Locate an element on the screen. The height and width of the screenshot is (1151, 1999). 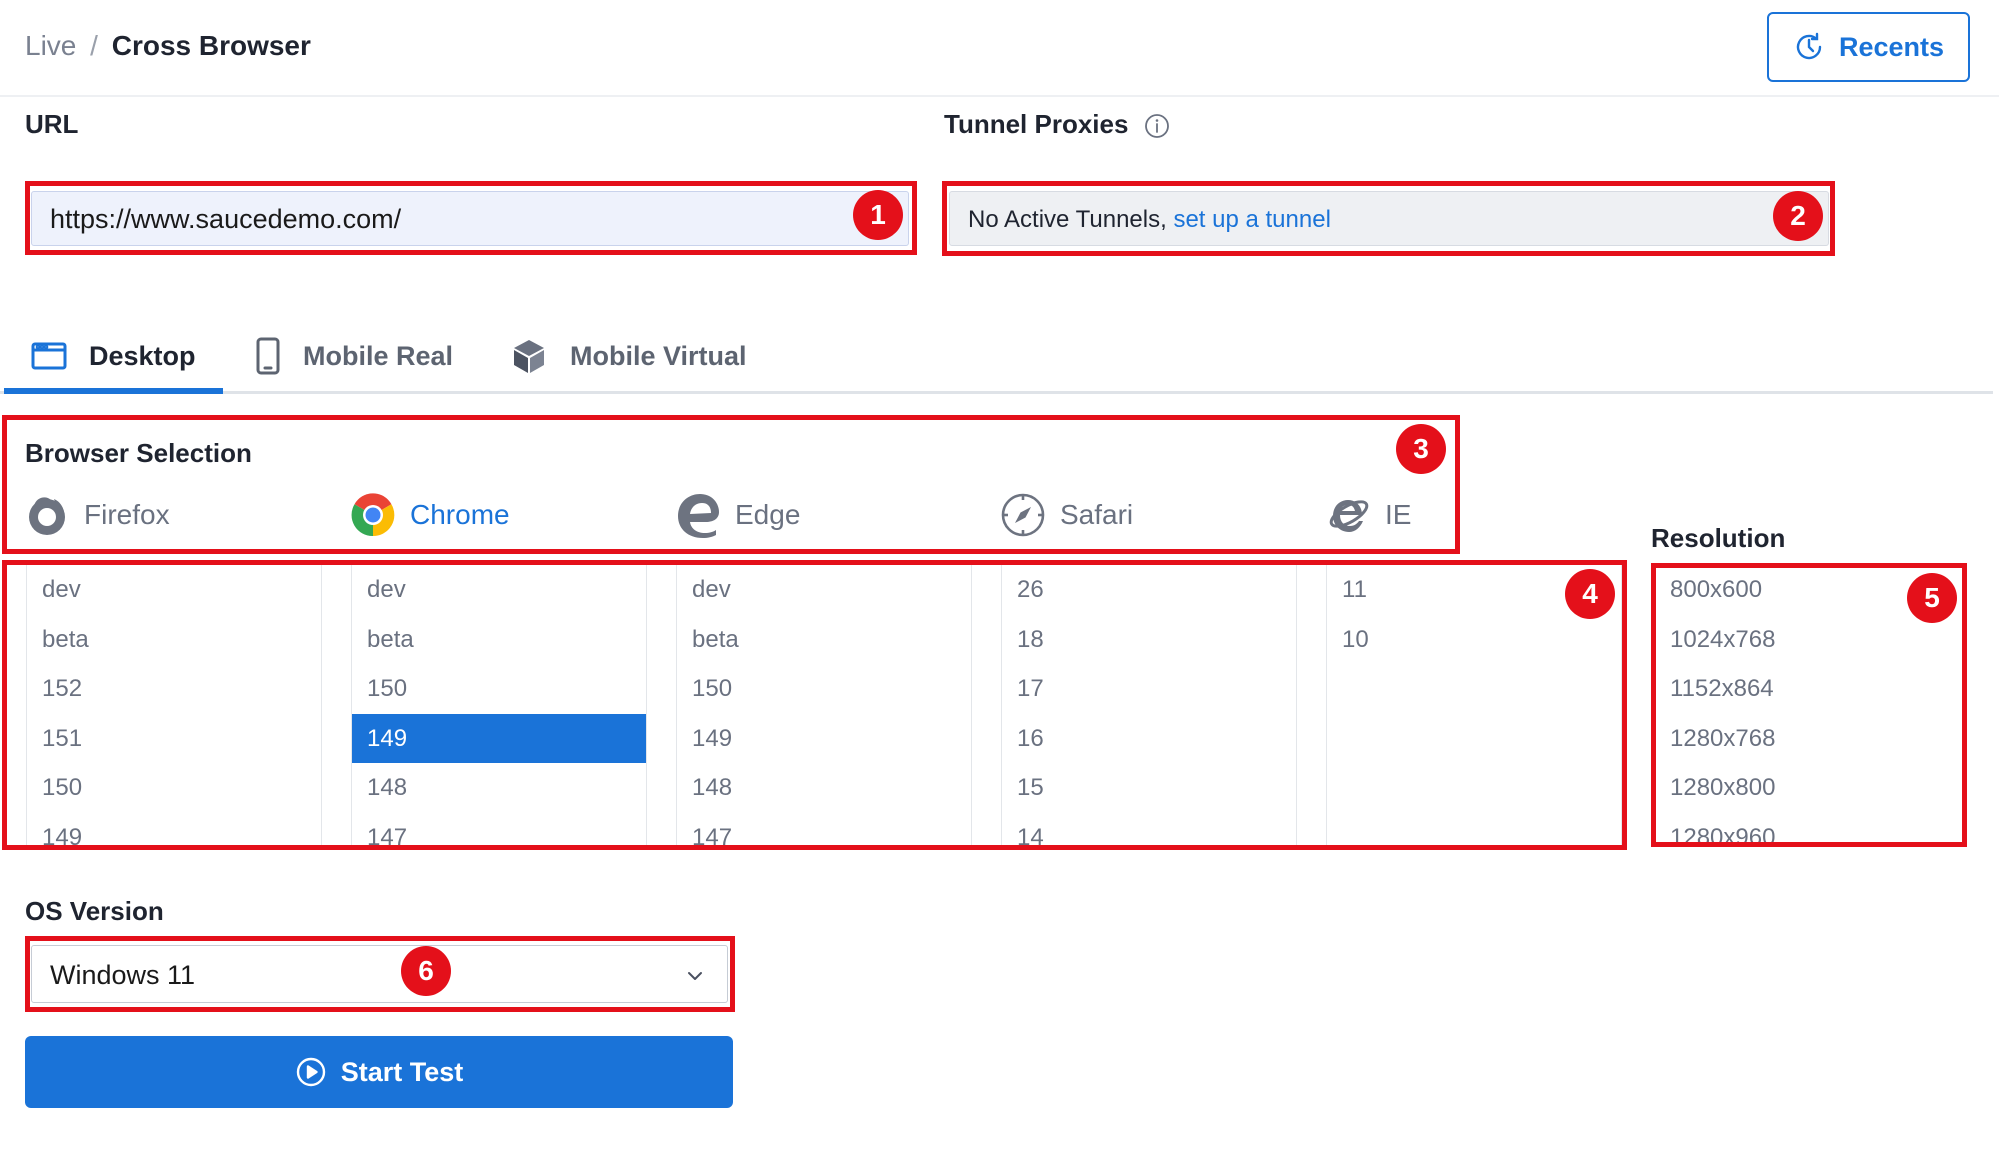
browser-edge-label: Edge is located at coordinates (768, 514).